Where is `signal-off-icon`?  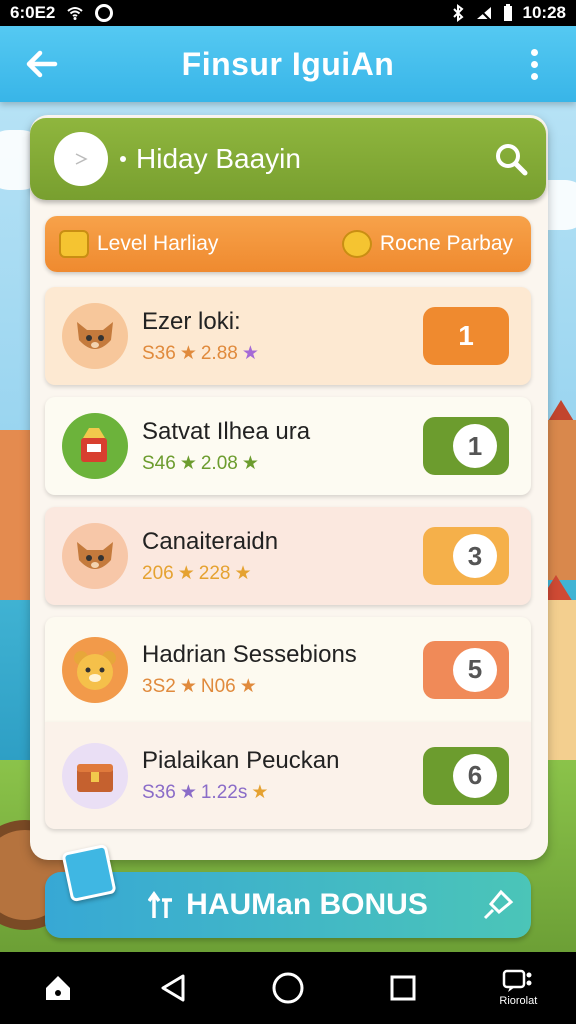 signal-off-icon is located at coordinates (483, 14).